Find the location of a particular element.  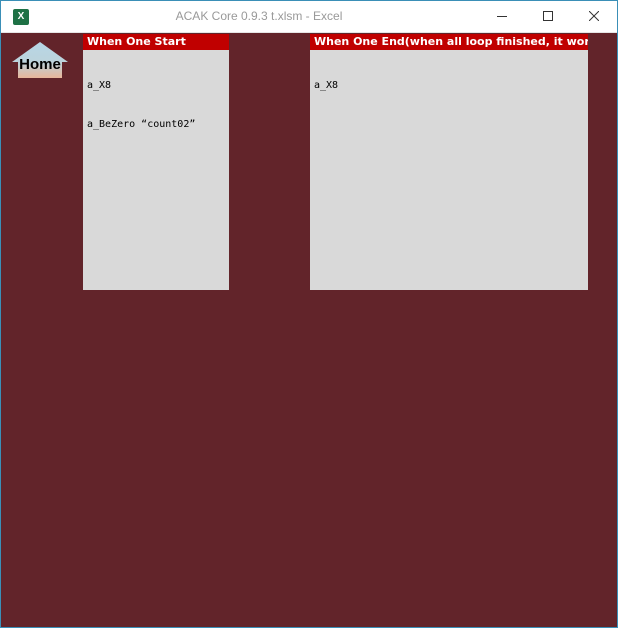

close-icon is located at coordinates (594, 16).